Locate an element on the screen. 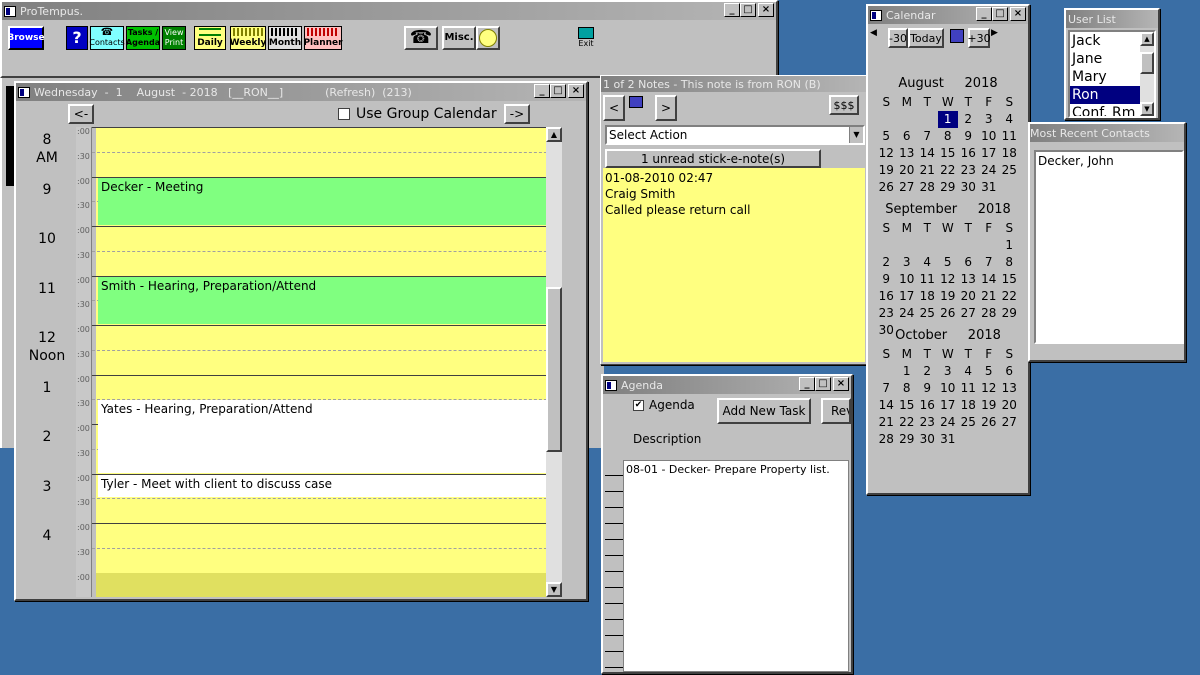 This screenshot has height=675, width=1200. calendar-day: 8 is located at coordinates (907, 388).